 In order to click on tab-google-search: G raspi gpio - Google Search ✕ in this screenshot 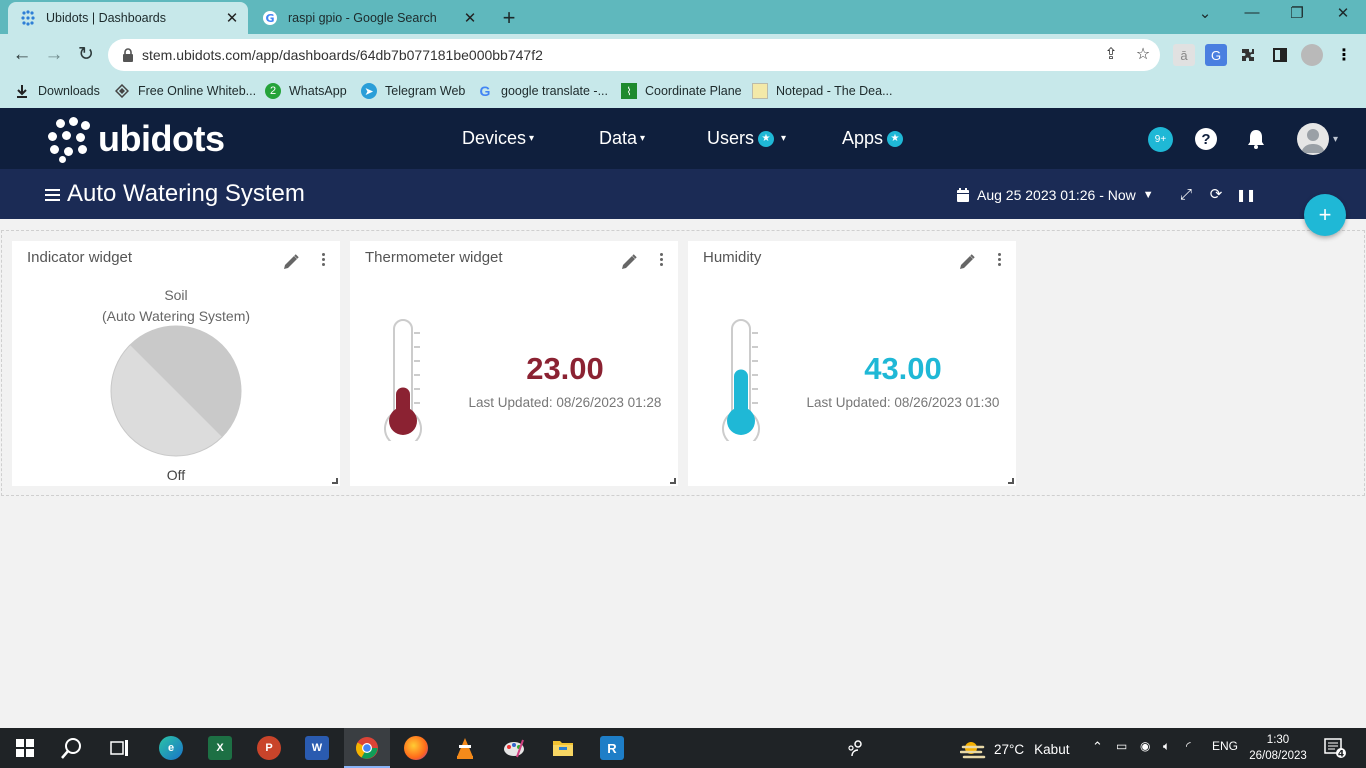, I will do `click(368, 18)`.